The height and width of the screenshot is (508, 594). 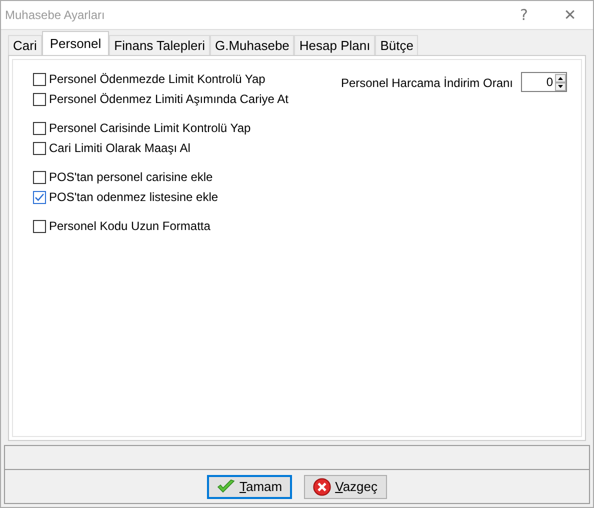 What do you see at coordinates (570, 15) in the screenshot?
I see `close-button: ✕` at bounding box center [570, 15].